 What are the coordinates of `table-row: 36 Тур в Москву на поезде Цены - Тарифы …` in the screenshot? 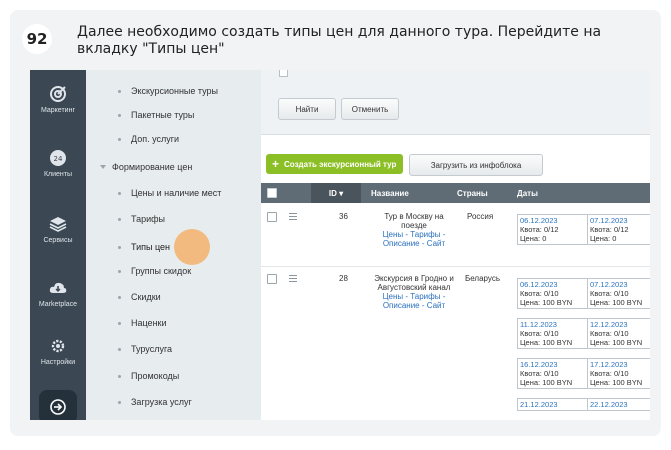 It's located at (455, 238).